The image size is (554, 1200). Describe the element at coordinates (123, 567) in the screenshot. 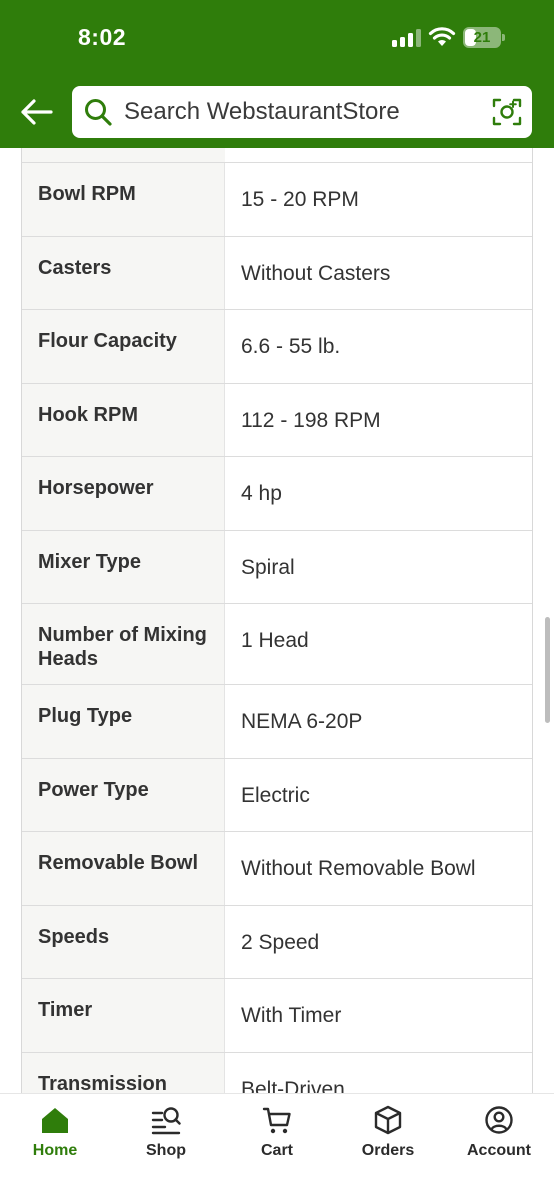

I see `spec-label: Mixer Type` at that location.